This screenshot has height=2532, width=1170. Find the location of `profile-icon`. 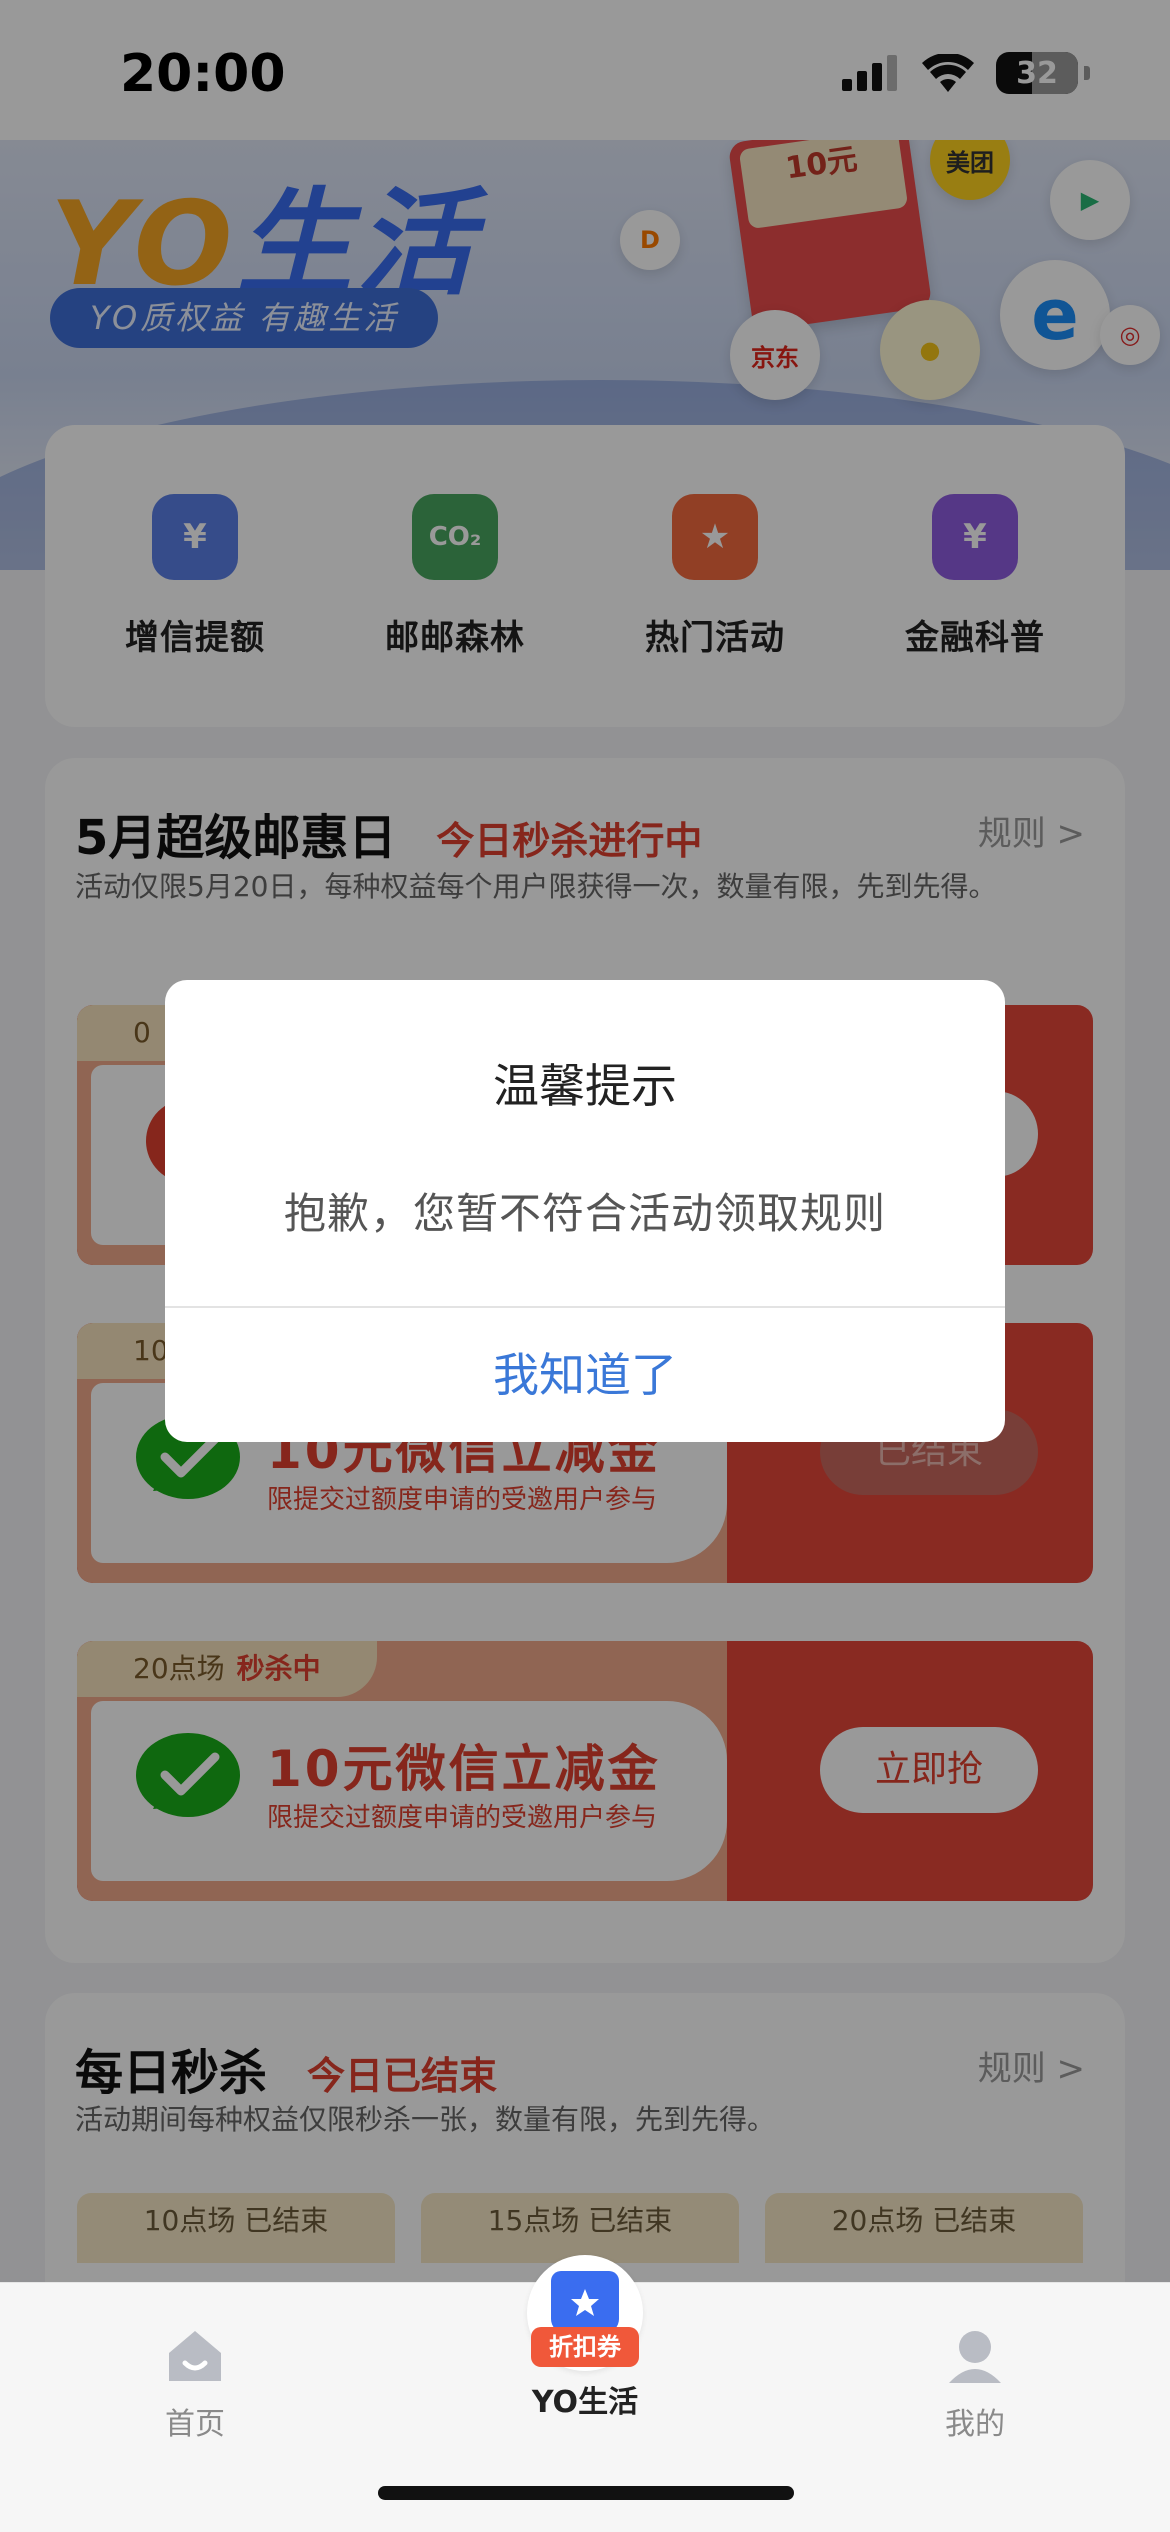

profile-icon is located at coordinates (975, 2357).